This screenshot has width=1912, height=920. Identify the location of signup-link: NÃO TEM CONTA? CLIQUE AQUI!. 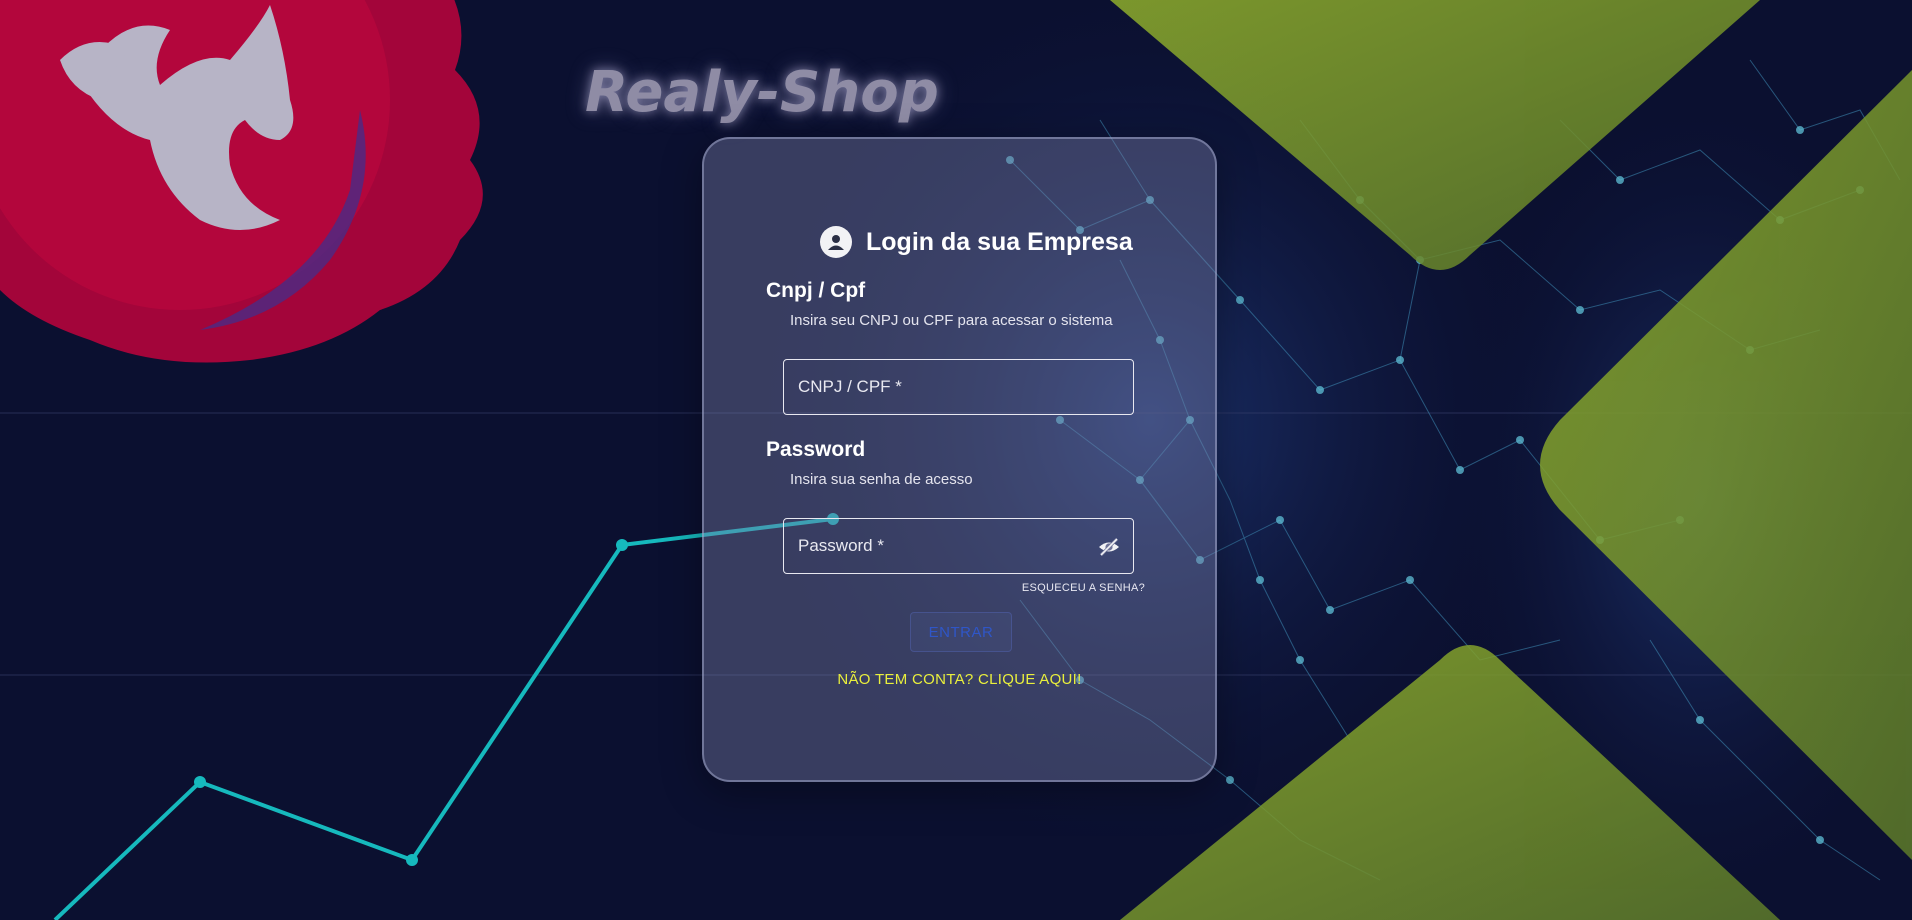
(959, 679).